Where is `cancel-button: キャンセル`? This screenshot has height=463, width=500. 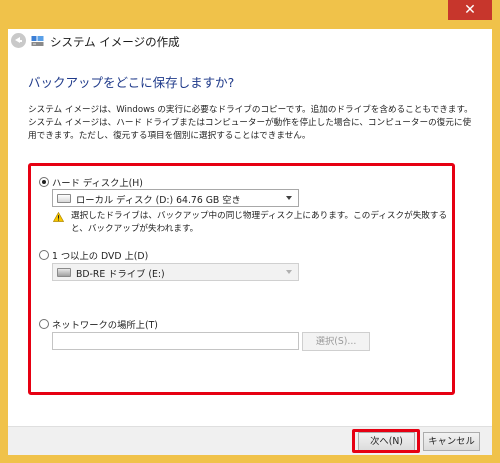 cancel-button: キャンセル is located at coordinates (451, 441).